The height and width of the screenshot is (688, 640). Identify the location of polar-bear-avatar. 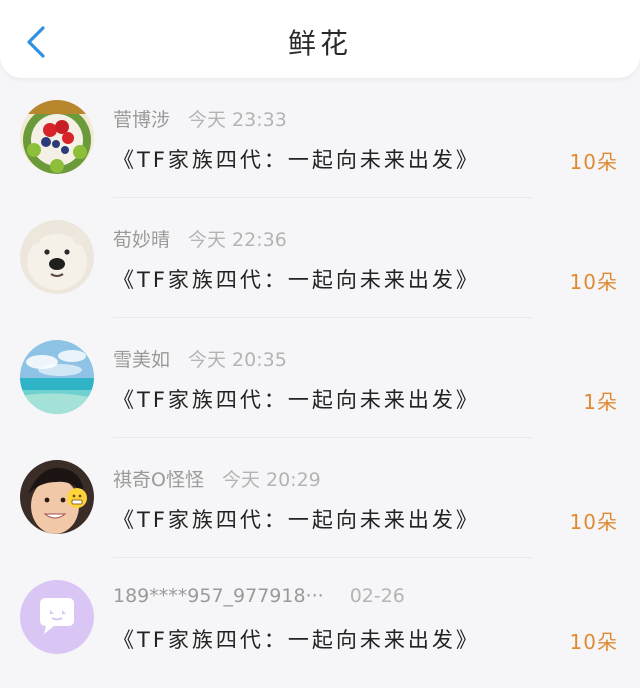
(57, 257).